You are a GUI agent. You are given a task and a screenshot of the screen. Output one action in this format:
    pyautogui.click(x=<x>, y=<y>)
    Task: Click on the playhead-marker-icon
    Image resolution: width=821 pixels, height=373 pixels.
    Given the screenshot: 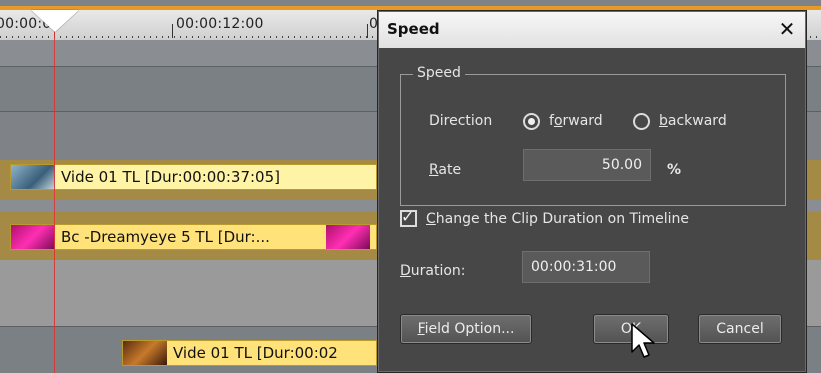 What is the action you would take?
    pyautogui.click(x=55, y=21)
    